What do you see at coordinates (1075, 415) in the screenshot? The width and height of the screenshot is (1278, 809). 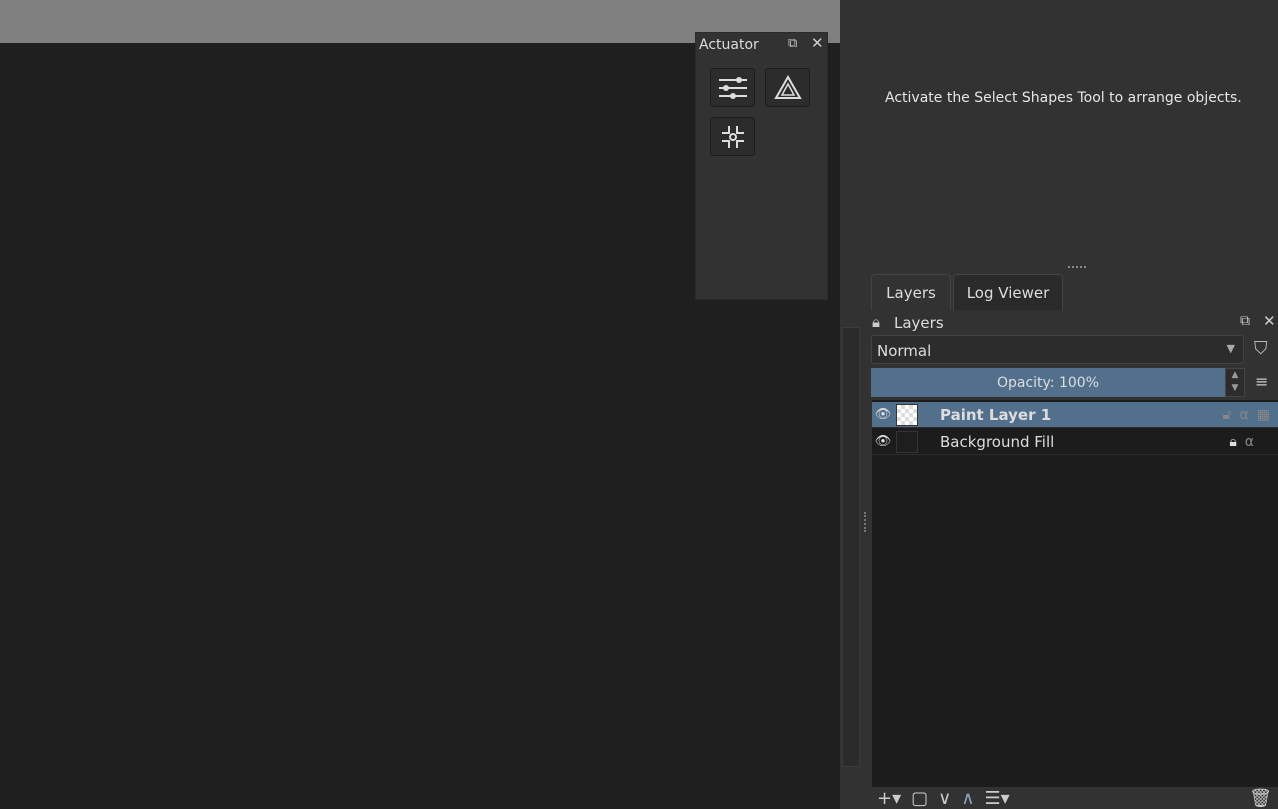 I see `layer-row: 👁︎ Paint Layer 1 🔓︎ α ▦` at bounding box center [1075, 415].